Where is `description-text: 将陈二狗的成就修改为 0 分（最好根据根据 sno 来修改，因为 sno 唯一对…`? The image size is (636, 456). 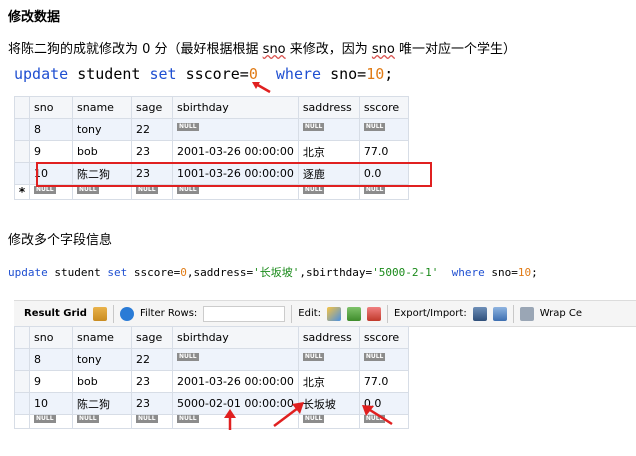 description-text: 将陈二狗的成就修改为 0 分（最好根据根据 sno 来修改，因为 sno 唯一对… is located at coordinates (262, 49).